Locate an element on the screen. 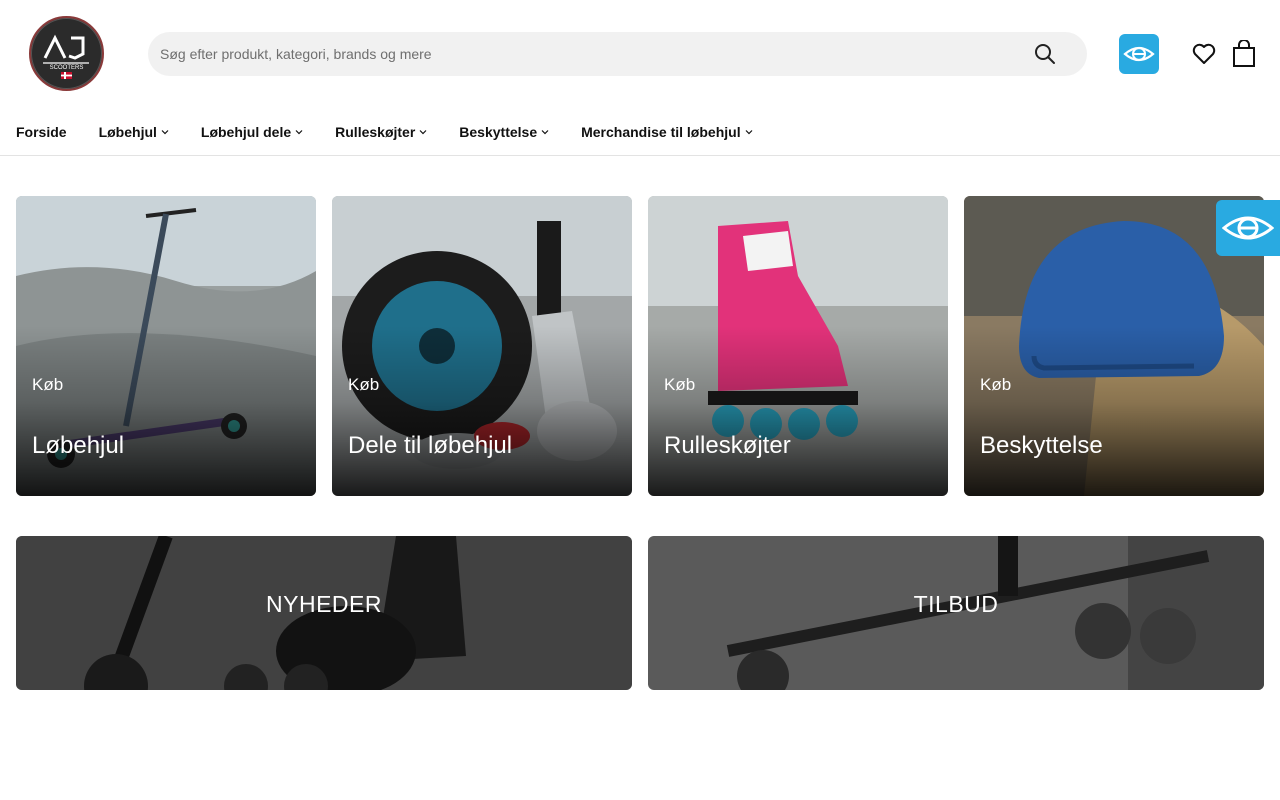 This screenshot has width=1280, height=800. banner-label: TILBUD is located at coordinates (956, 604).